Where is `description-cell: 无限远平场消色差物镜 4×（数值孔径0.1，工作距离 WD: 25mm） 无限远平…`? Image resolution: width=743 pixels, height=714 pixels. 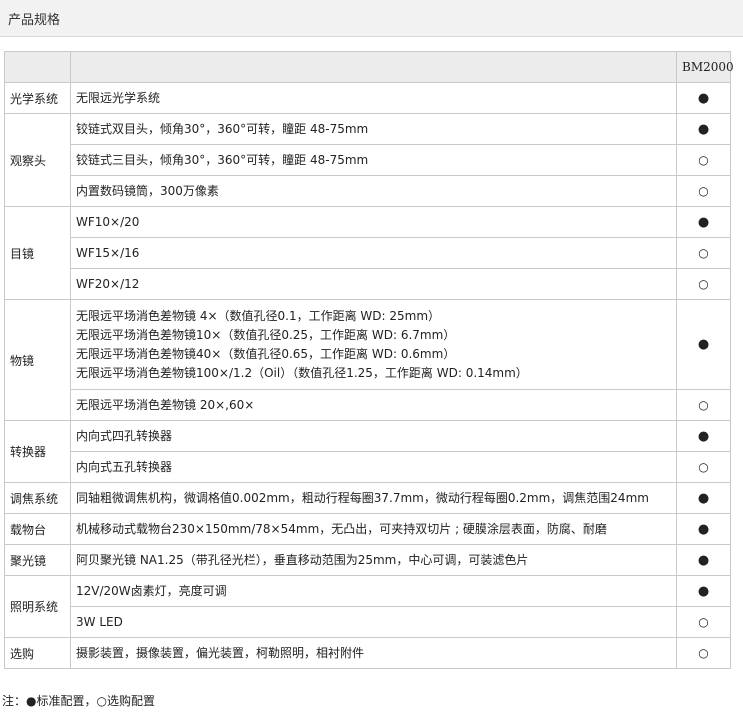
description-cell: 无限远平场消色差物镜 4×（数值孔径0.1，工作距离 WD: 25mm） 无限远平… is located at coordinates (373, 344).